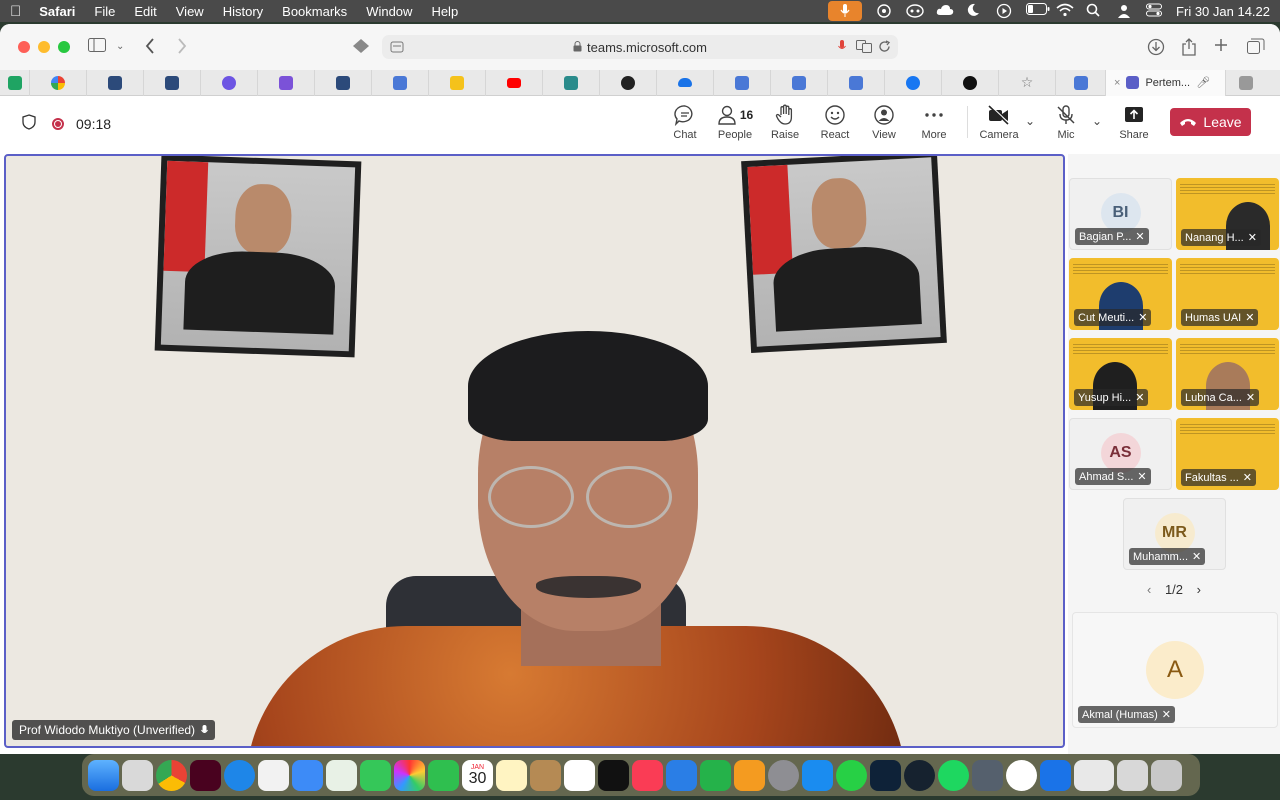  Describe the element at coordinates (685, 82) in the screenshot. I see `tab-onedrive` at that location.